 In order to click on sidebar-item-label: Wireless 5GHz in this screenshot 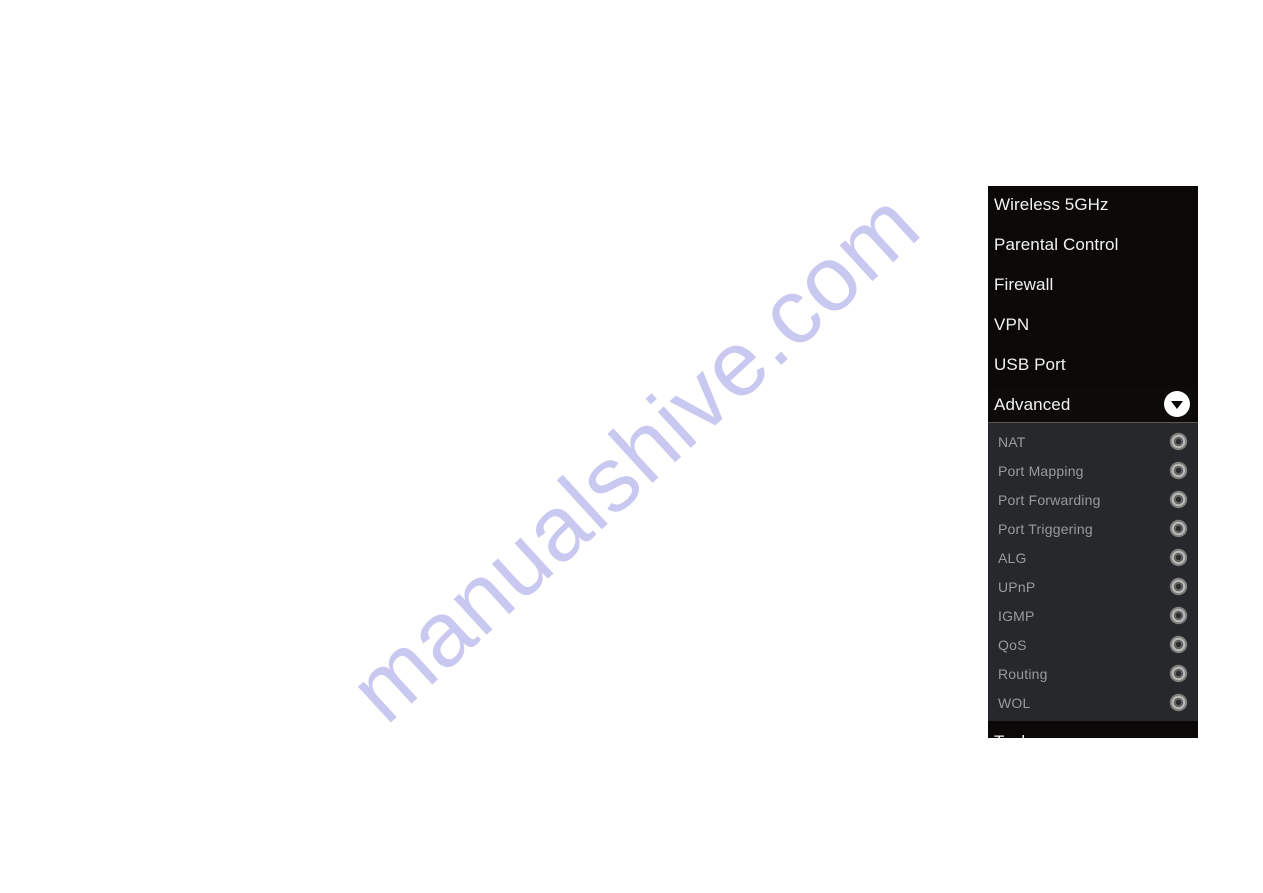, I will do `click(1051, 204)`.